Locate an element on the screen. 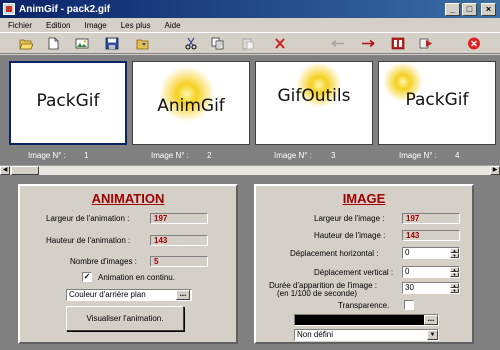  frames-icon is located at coordinates (398, 43).